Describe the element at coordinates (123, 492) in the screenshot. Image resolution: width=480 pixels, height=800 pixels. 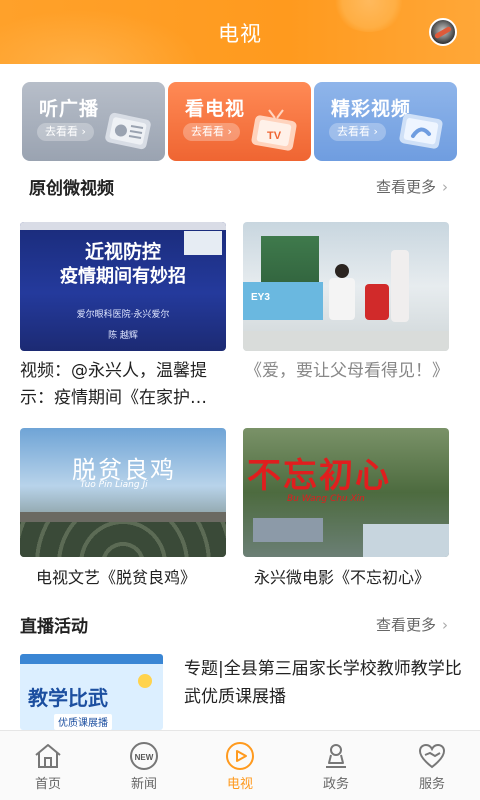
I see `video-thumbnail: 脱贫良鸡 Tuo Pin Liang Ji` at that location.